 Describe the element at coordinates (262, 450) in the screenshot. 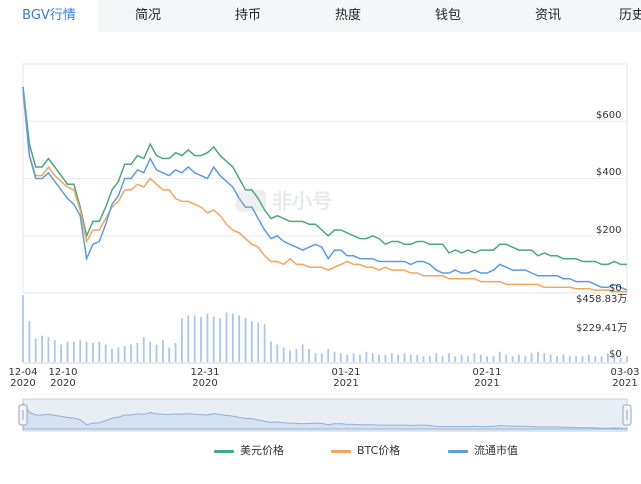

I see `legend-label: 美元价格` at that location.